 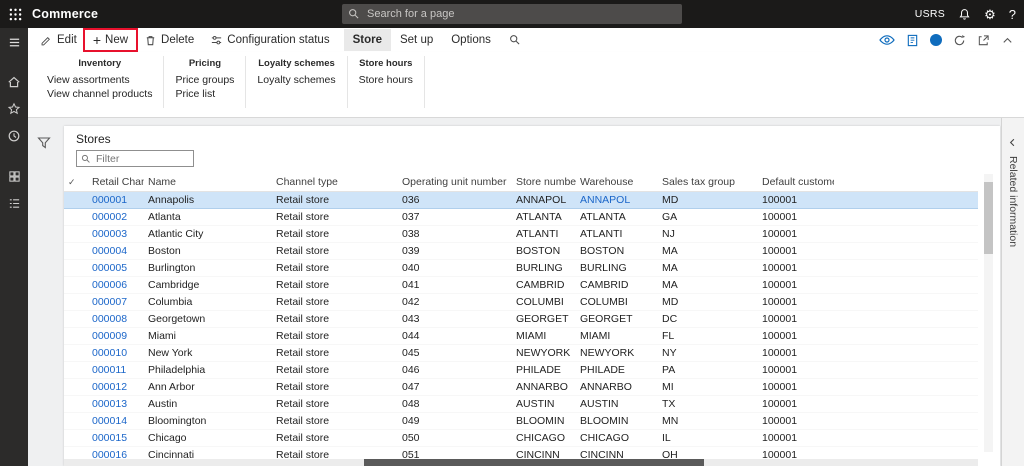 I want to click on settings-gear-icon: ⚙, so click(x=990, y=14).